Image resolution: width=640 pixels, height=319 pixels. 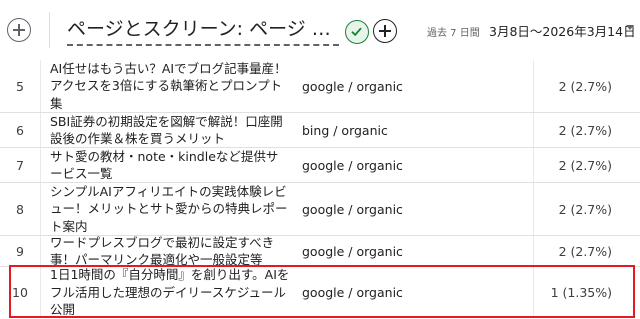 What do you see at coordinates (49, 30) in the screenshot?
I see `header-divider` at bounding box center [49, 30].